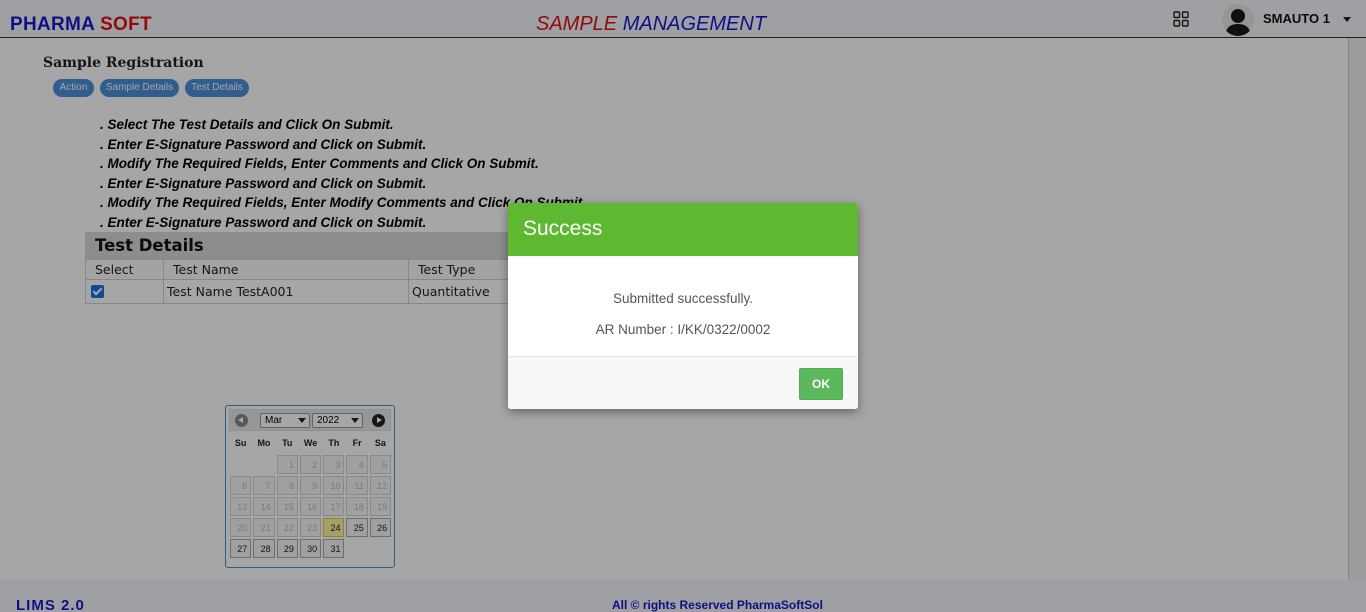 Image resolution: width=1366 pixels, height=612 pixels. I want to click on dialog-message: Submitted successfully., so click(683, 298).